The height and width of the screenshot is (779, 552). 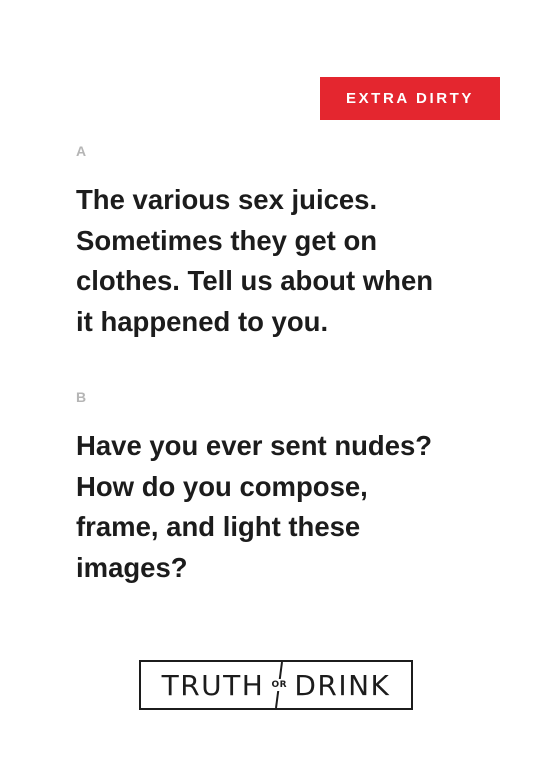 I want to click on logo-word-or: OR, so click(x=279, y=685).